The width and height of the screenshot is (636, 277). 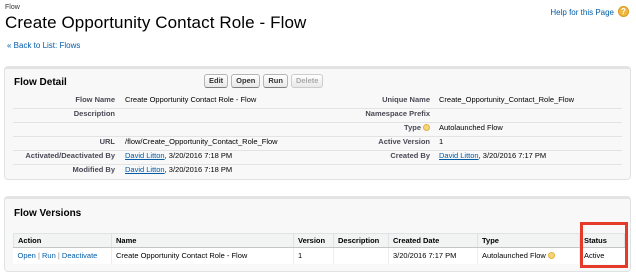 I want to click on url-label: URL, so click(x=107, y=141).